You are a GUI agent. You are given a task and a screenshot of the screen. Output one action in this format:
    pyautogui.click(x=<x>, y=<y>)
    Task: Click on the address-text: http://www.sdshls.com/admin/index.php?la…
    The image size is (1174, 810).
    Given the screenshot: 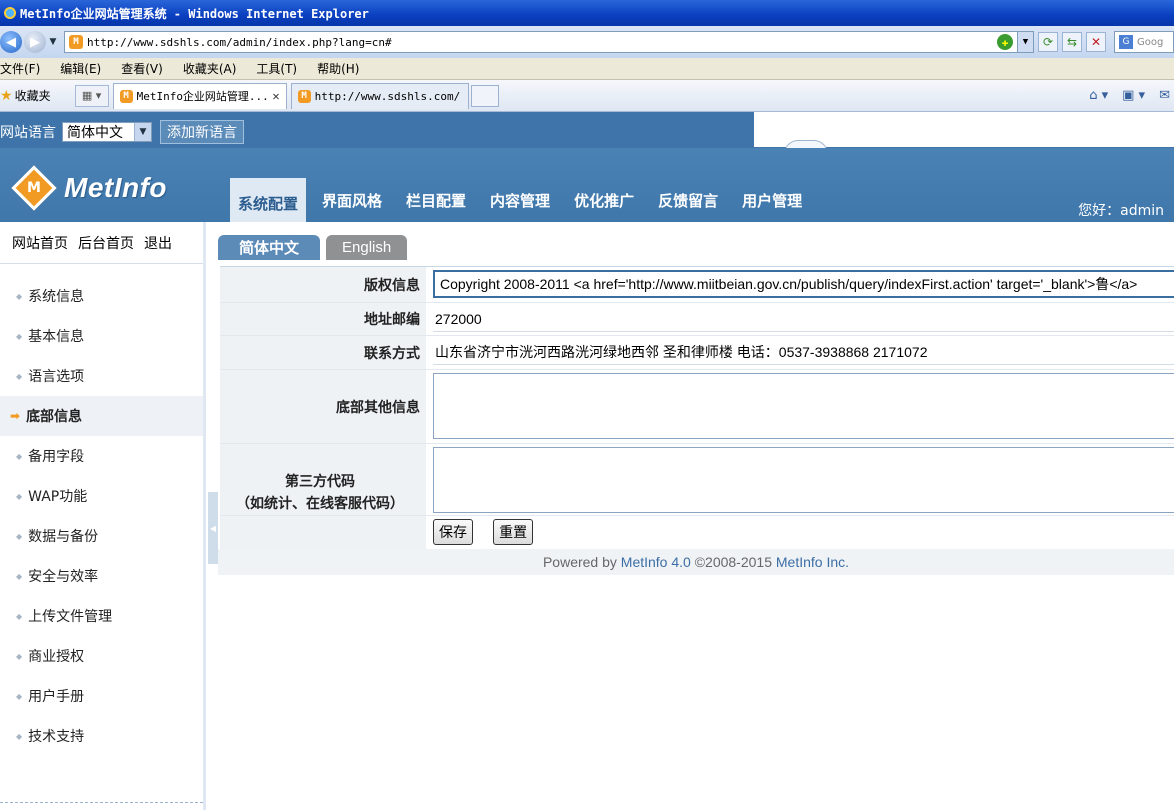 What is the action you would take?
    pyautogui.click(x=239, y=42)
    